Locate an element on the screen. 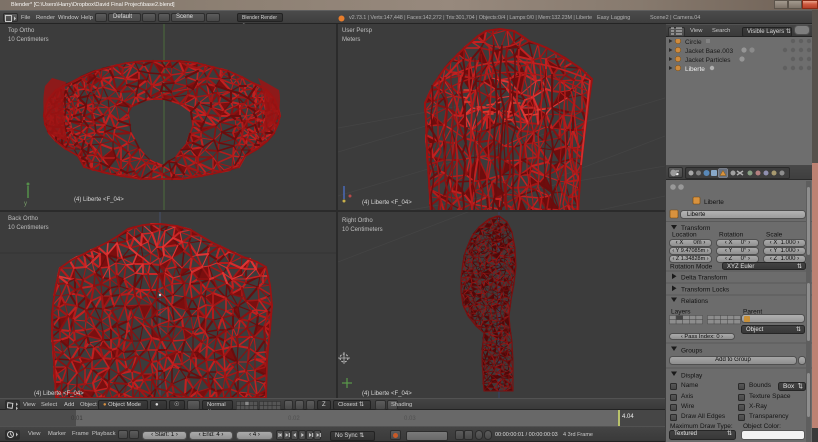  svg-text: Jacket Particles is located at coordinates (708, 60).